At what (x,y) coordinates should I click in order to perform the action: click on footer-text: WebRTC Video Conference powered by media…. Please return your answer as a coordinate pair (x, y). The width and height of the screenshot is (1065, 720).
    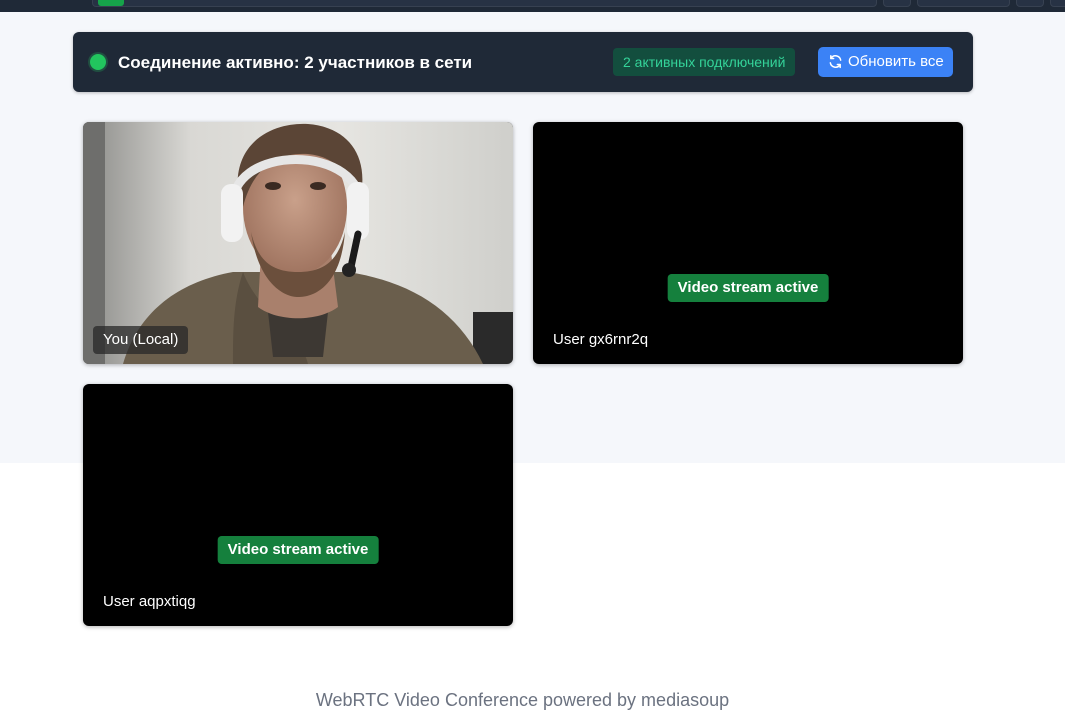
    Looking at the image, I should click on (522, 700).